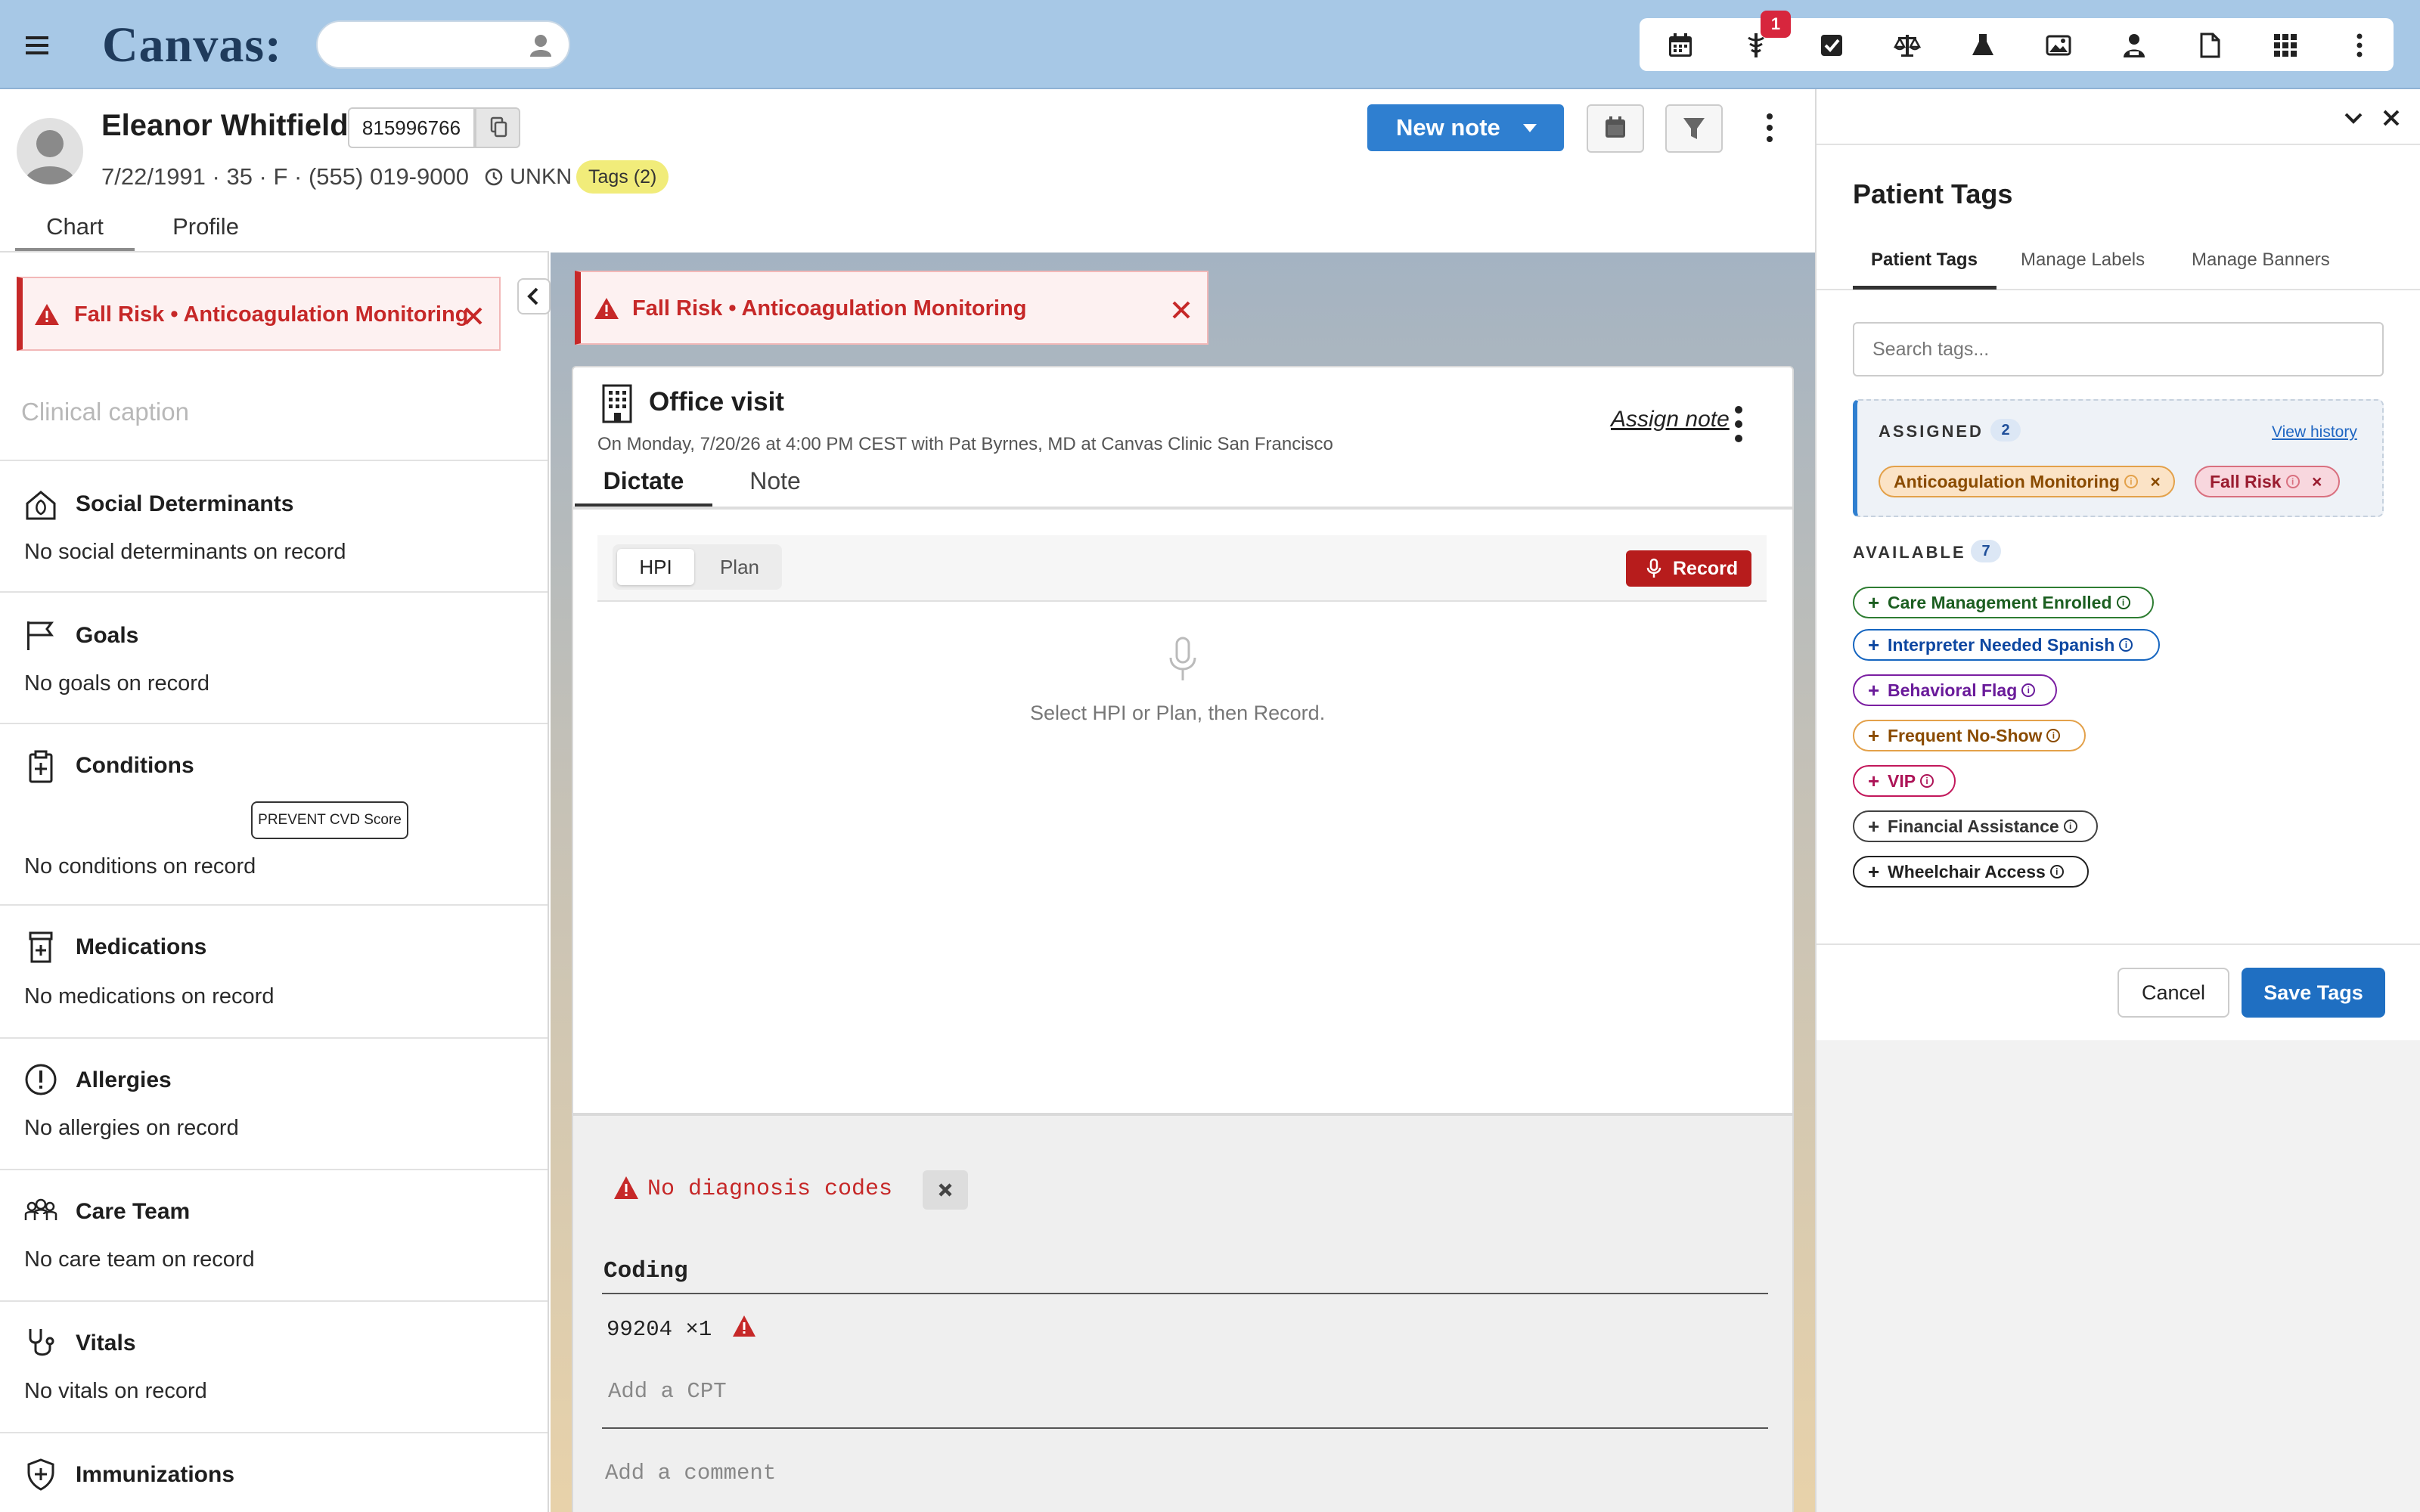 Image resolution: width=2420 pixels, height=1512 pixels. What do you see at coordinates (1909, 552) in the screenshot?
I see `available-label: AVAILABLE` at bounding box center [1909, 552].